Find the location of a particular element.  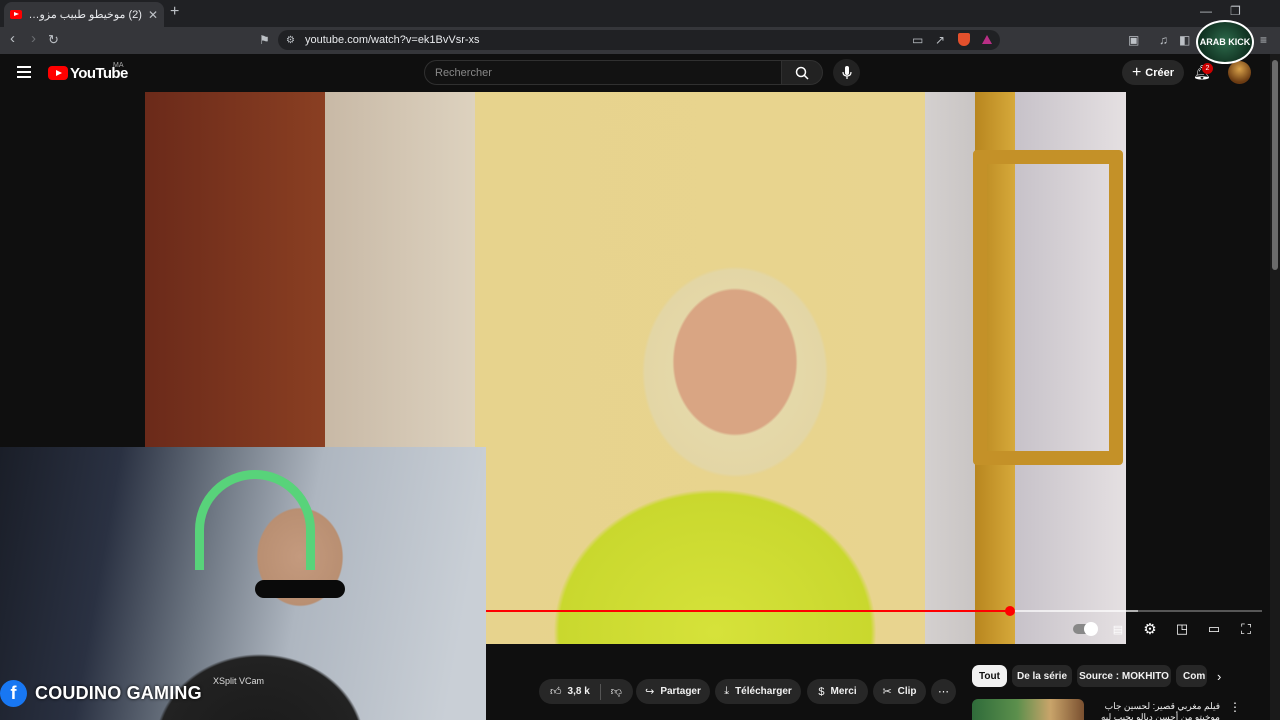

clip-button: ✂ Clip is located at coordinates (899, 691).